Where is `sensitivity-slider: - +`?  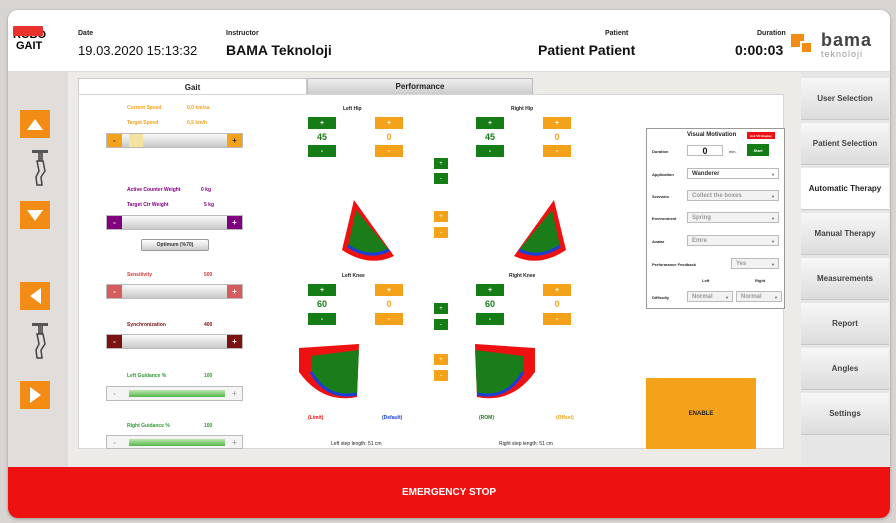
sensitivity-slider: - + is located at coordinates (174, 291).